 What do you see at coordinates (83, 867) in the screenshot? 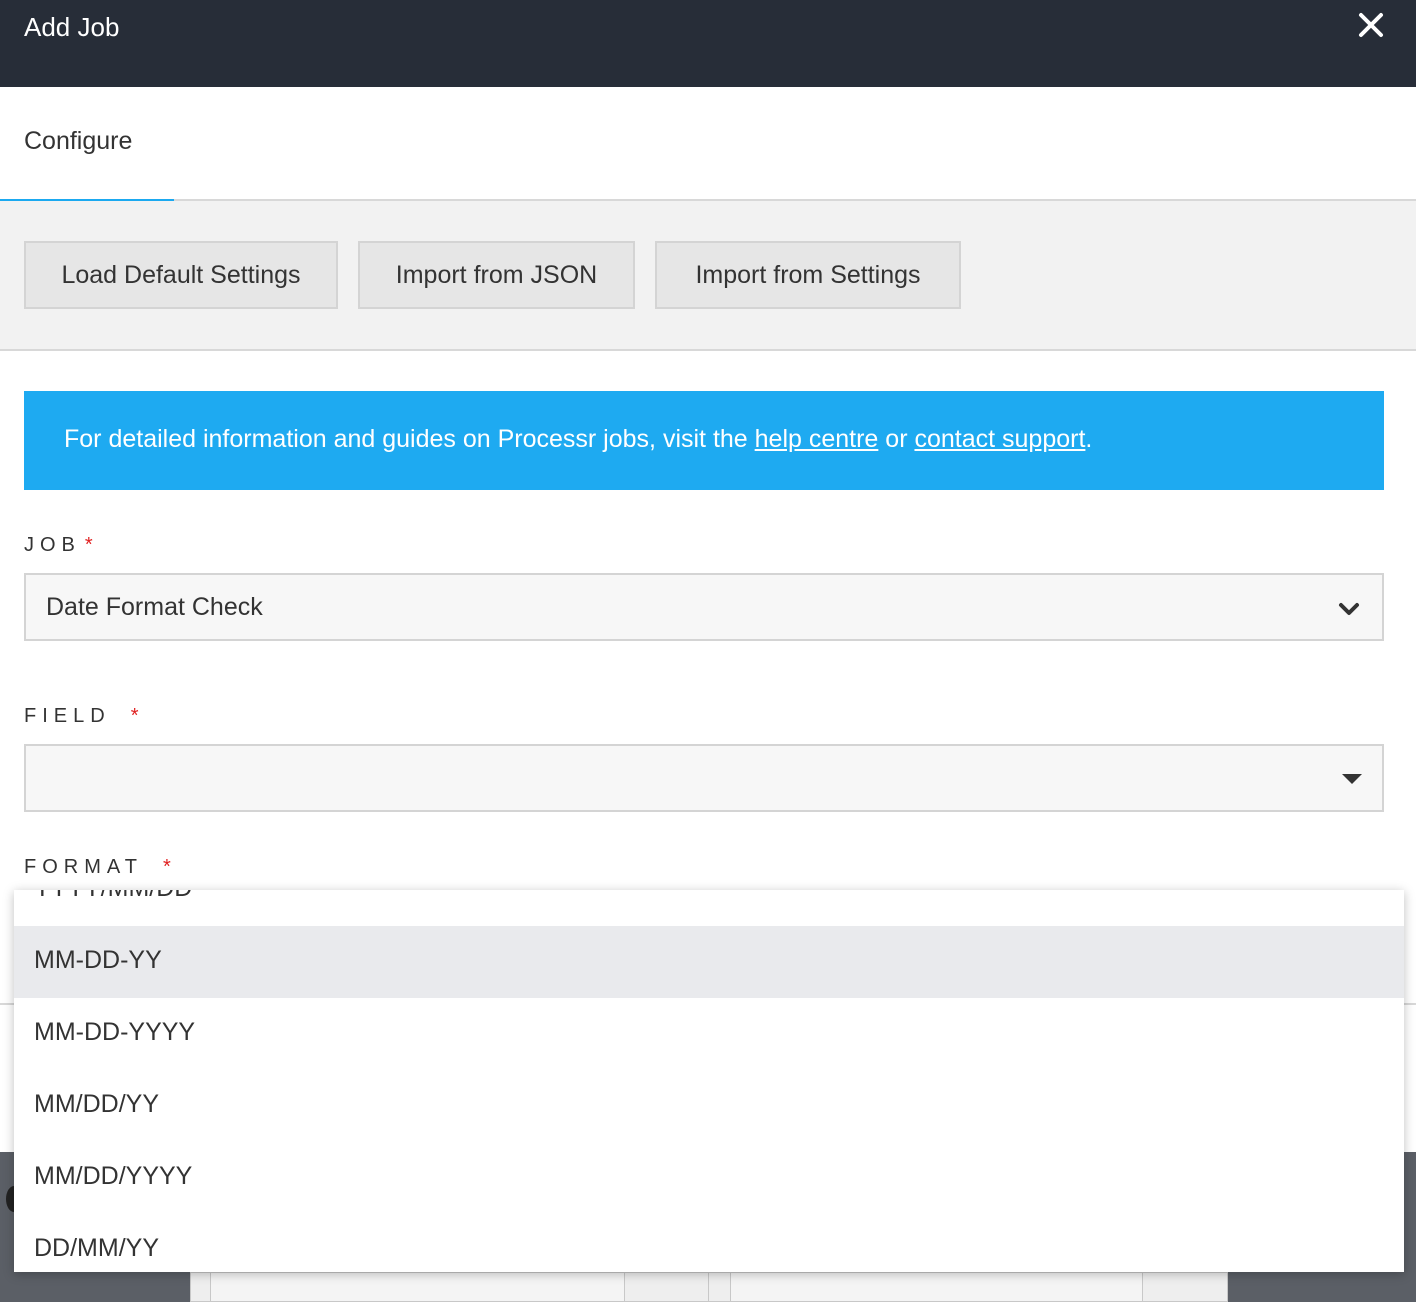
I see `format-label-text: FORMAT` at bounding box center [83, 867].